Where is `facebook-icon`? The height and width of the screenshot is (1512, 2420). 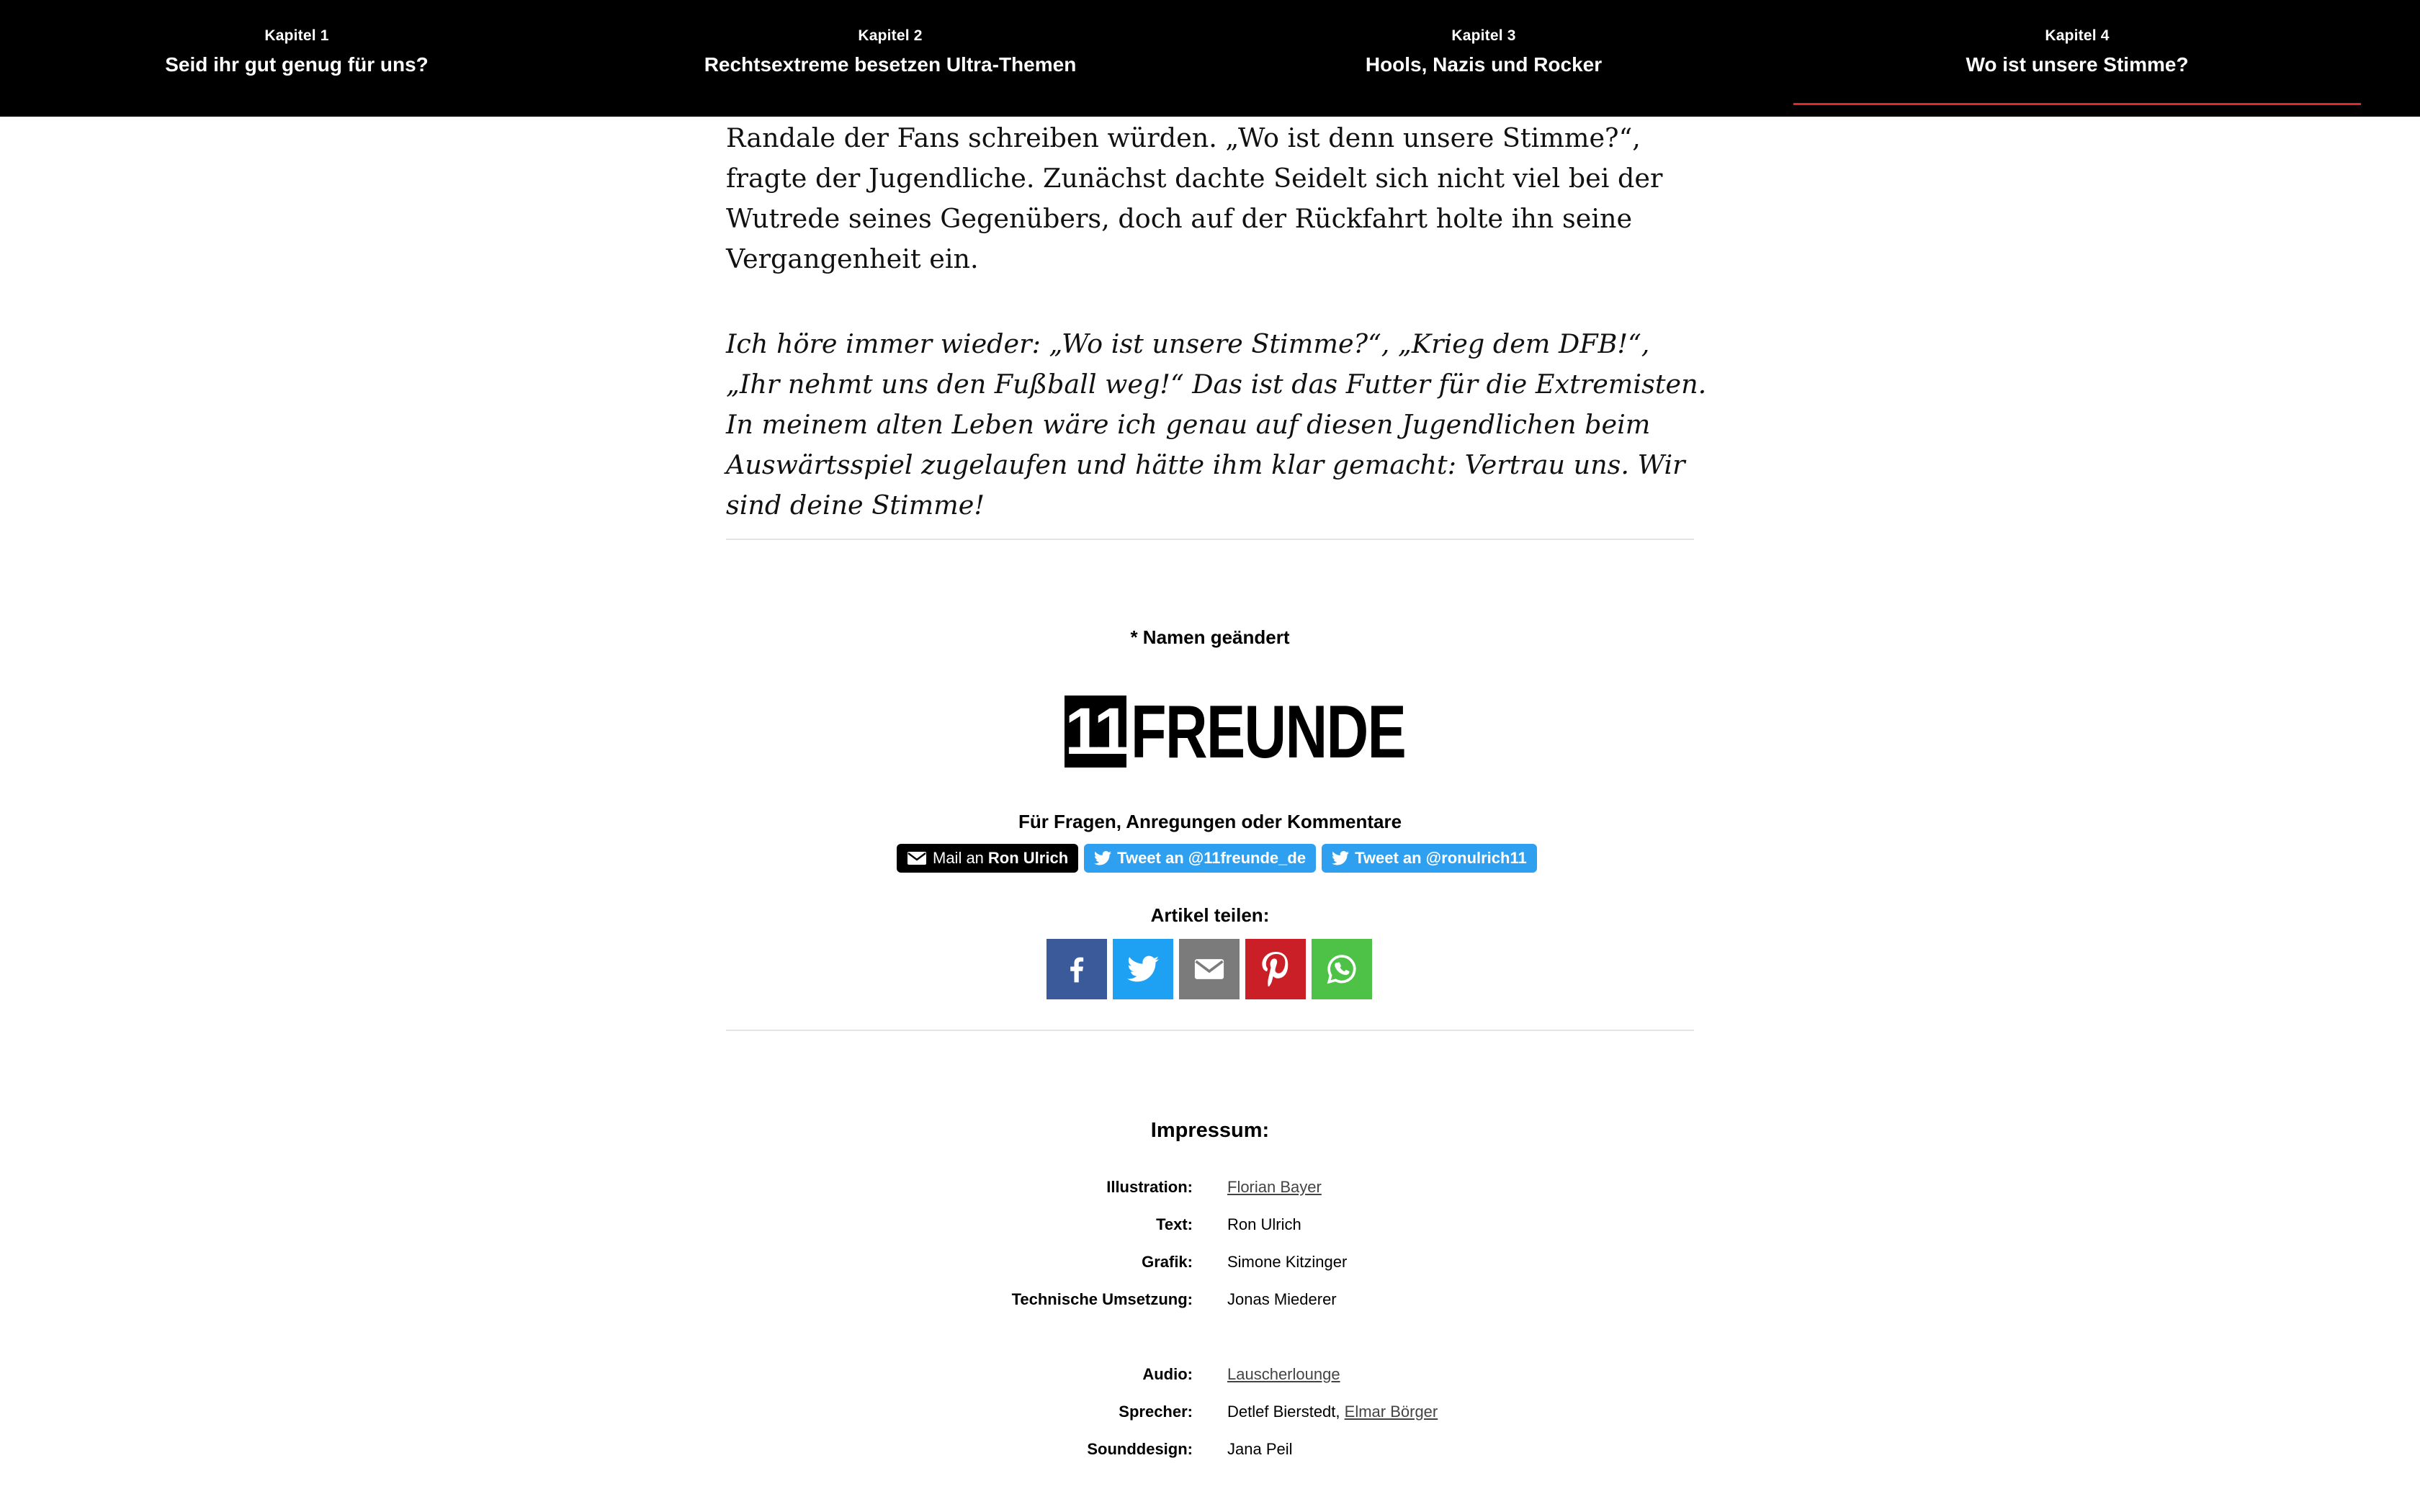 facebook-icon is located at coordinates (1077, 970).